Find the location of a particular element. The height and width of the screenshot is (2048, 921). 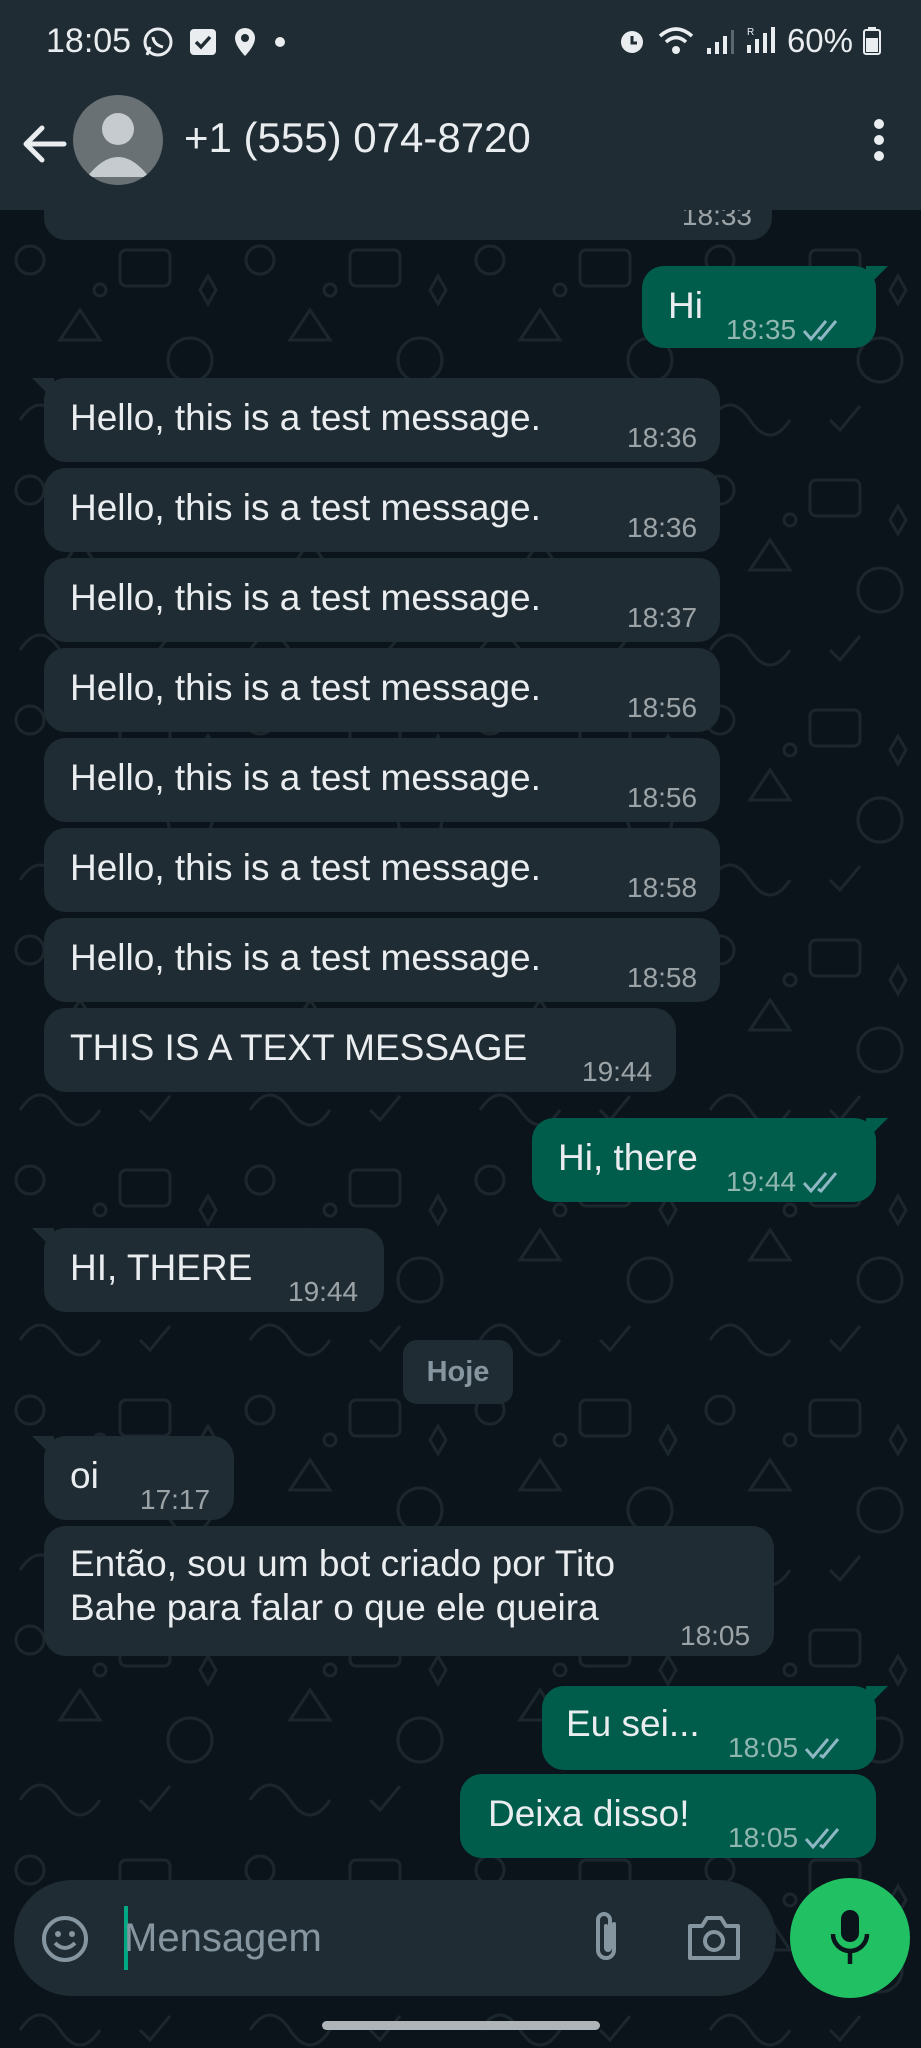

message-time: 18:35 is located at coordinates (761, 329).